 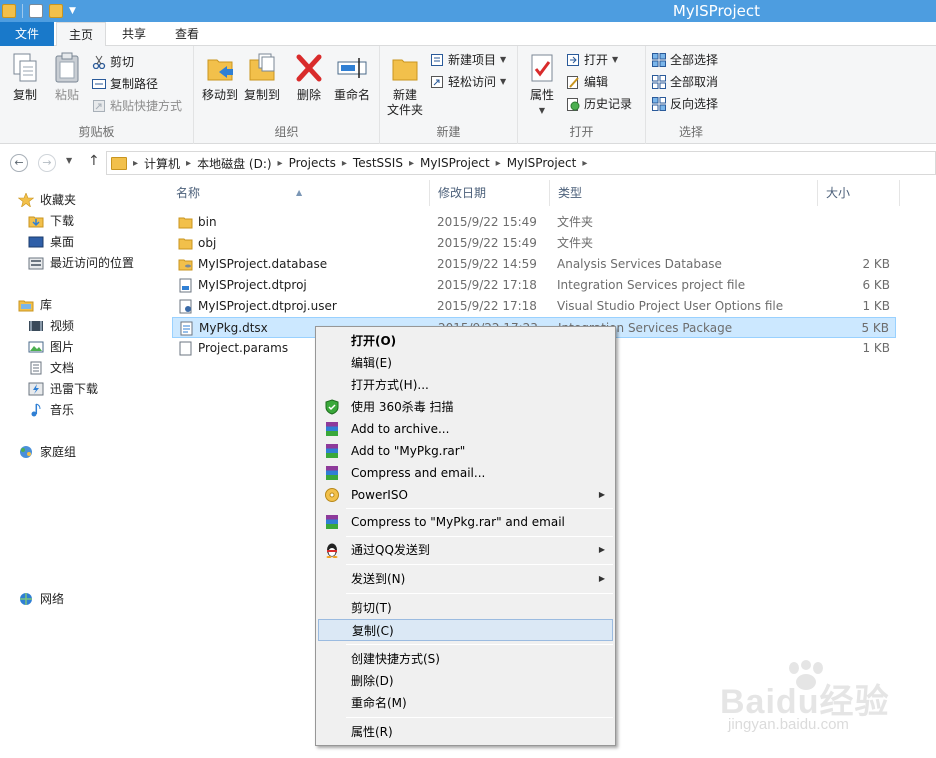 What do you see at coordinates (465, 608) in the screenshot?
I see `menu-item-cut: 剪切(T)` at bounding box center [465, 608].